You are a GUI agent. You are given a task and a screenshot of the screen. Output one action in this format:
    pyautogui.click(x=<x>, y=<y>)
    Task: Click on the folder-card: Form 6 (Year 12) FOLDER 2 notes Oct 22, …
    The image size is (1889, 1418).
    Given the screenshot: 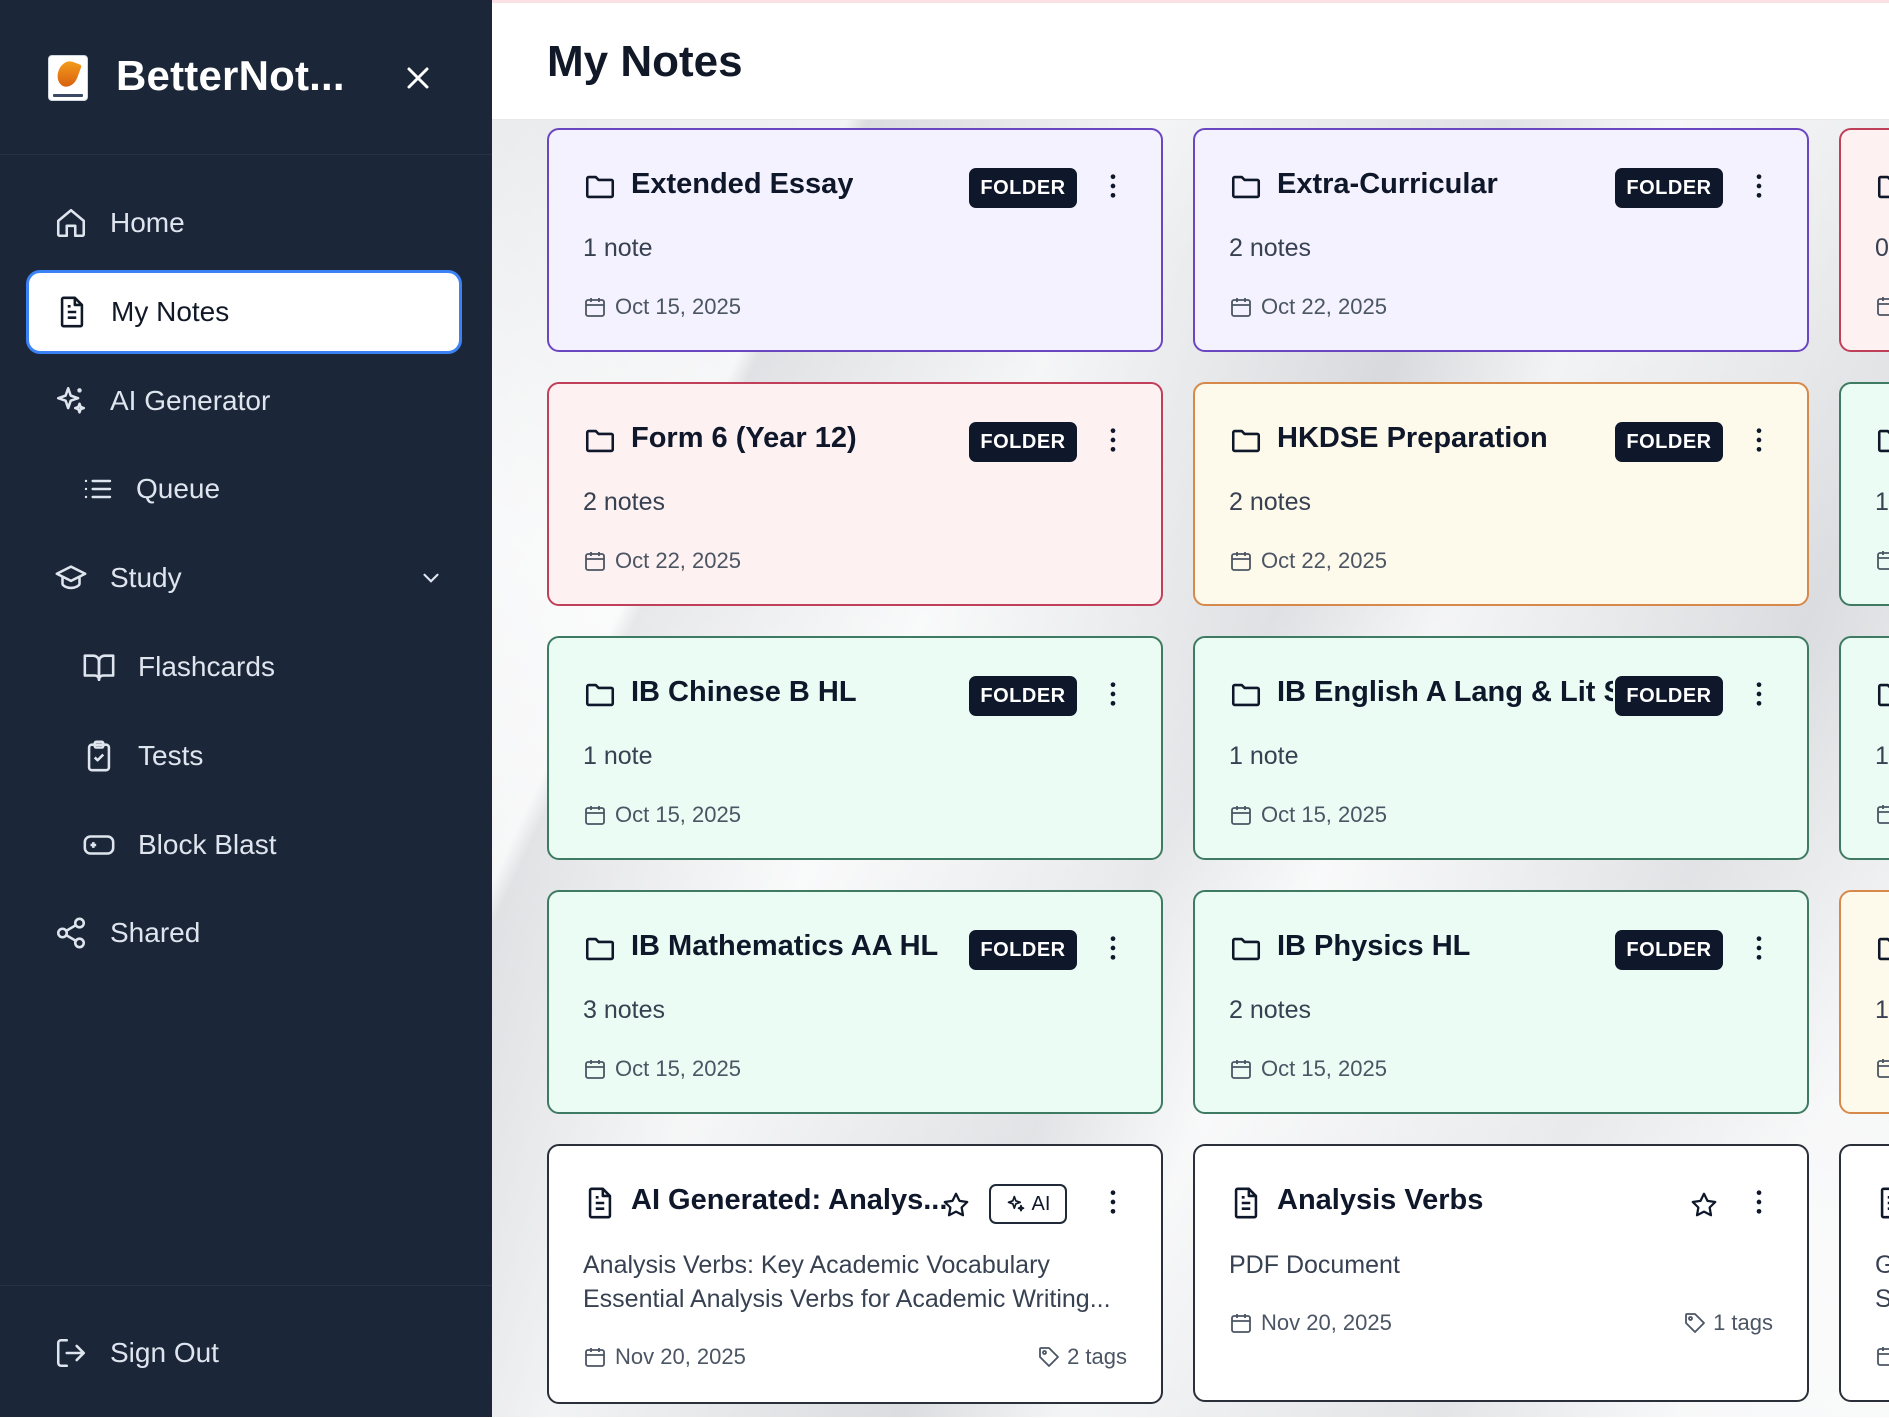 What is the action you would take?
    pyautogui.click(x=855, y=494)
    